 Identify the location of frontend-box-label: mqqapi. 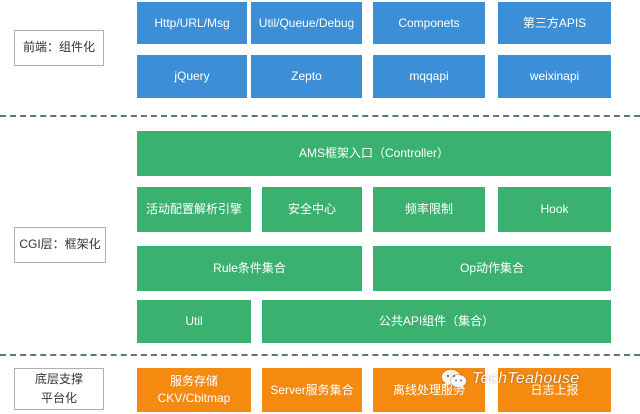
(429, 76).